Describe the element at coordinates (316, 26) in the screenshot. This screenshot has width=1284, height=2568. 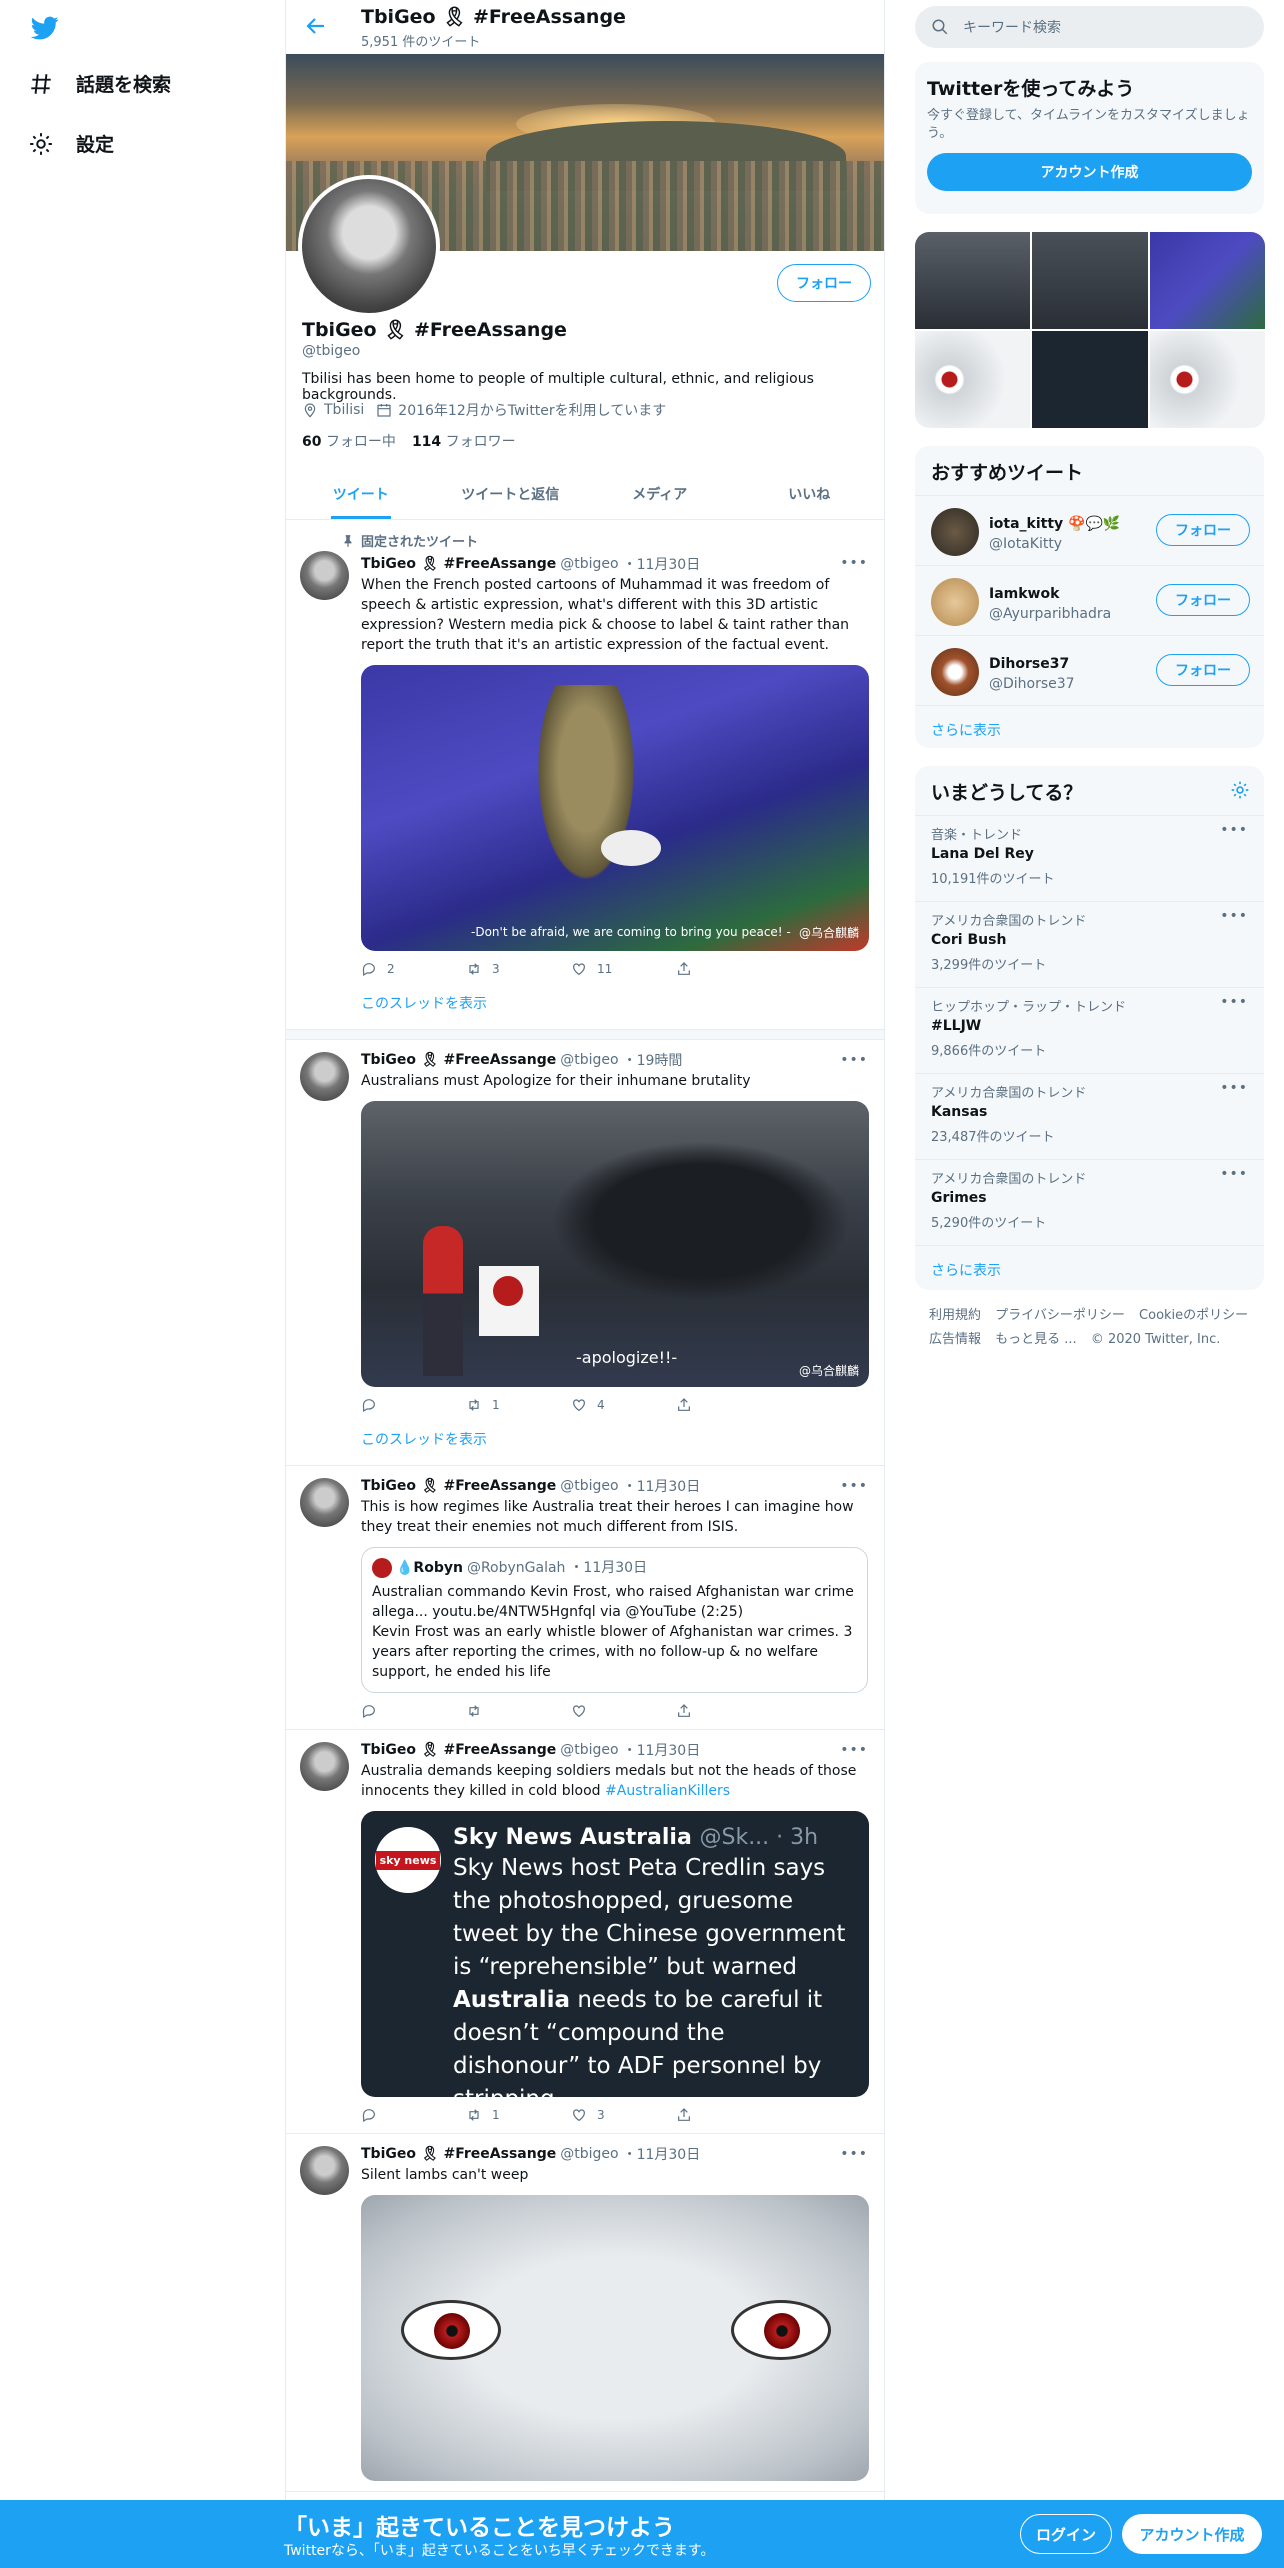
I see `back-arrow-icon` at that location.